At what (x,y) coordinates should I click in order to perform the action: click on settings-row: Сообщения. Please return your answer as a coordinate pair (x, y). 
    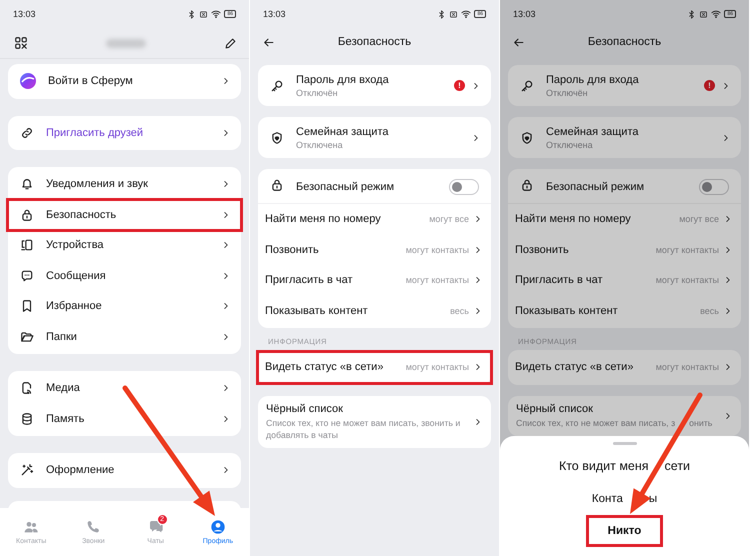
    Looking at the image, I should click on (124, 275).